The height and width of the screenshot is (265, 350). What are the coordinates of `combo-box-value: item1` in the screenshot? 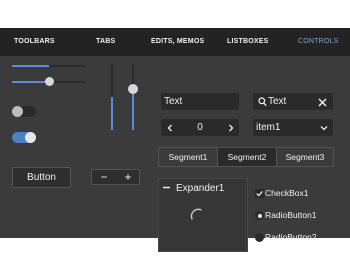 It's located at (268, 127).